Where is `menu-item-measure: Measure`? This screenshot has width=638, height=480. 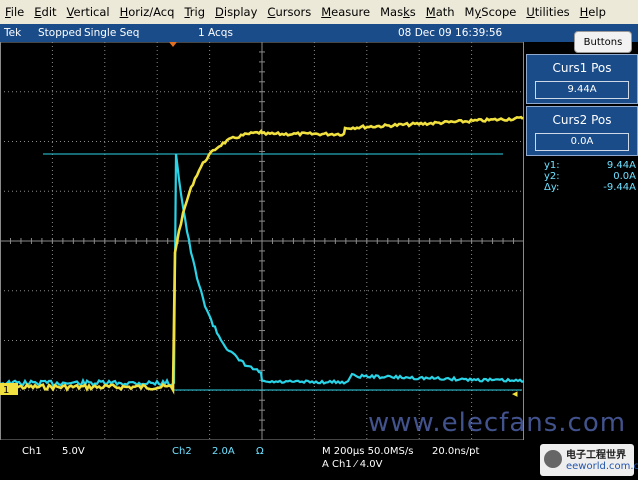 menu-item-measure: Measure is located at coordinates (345, 12).